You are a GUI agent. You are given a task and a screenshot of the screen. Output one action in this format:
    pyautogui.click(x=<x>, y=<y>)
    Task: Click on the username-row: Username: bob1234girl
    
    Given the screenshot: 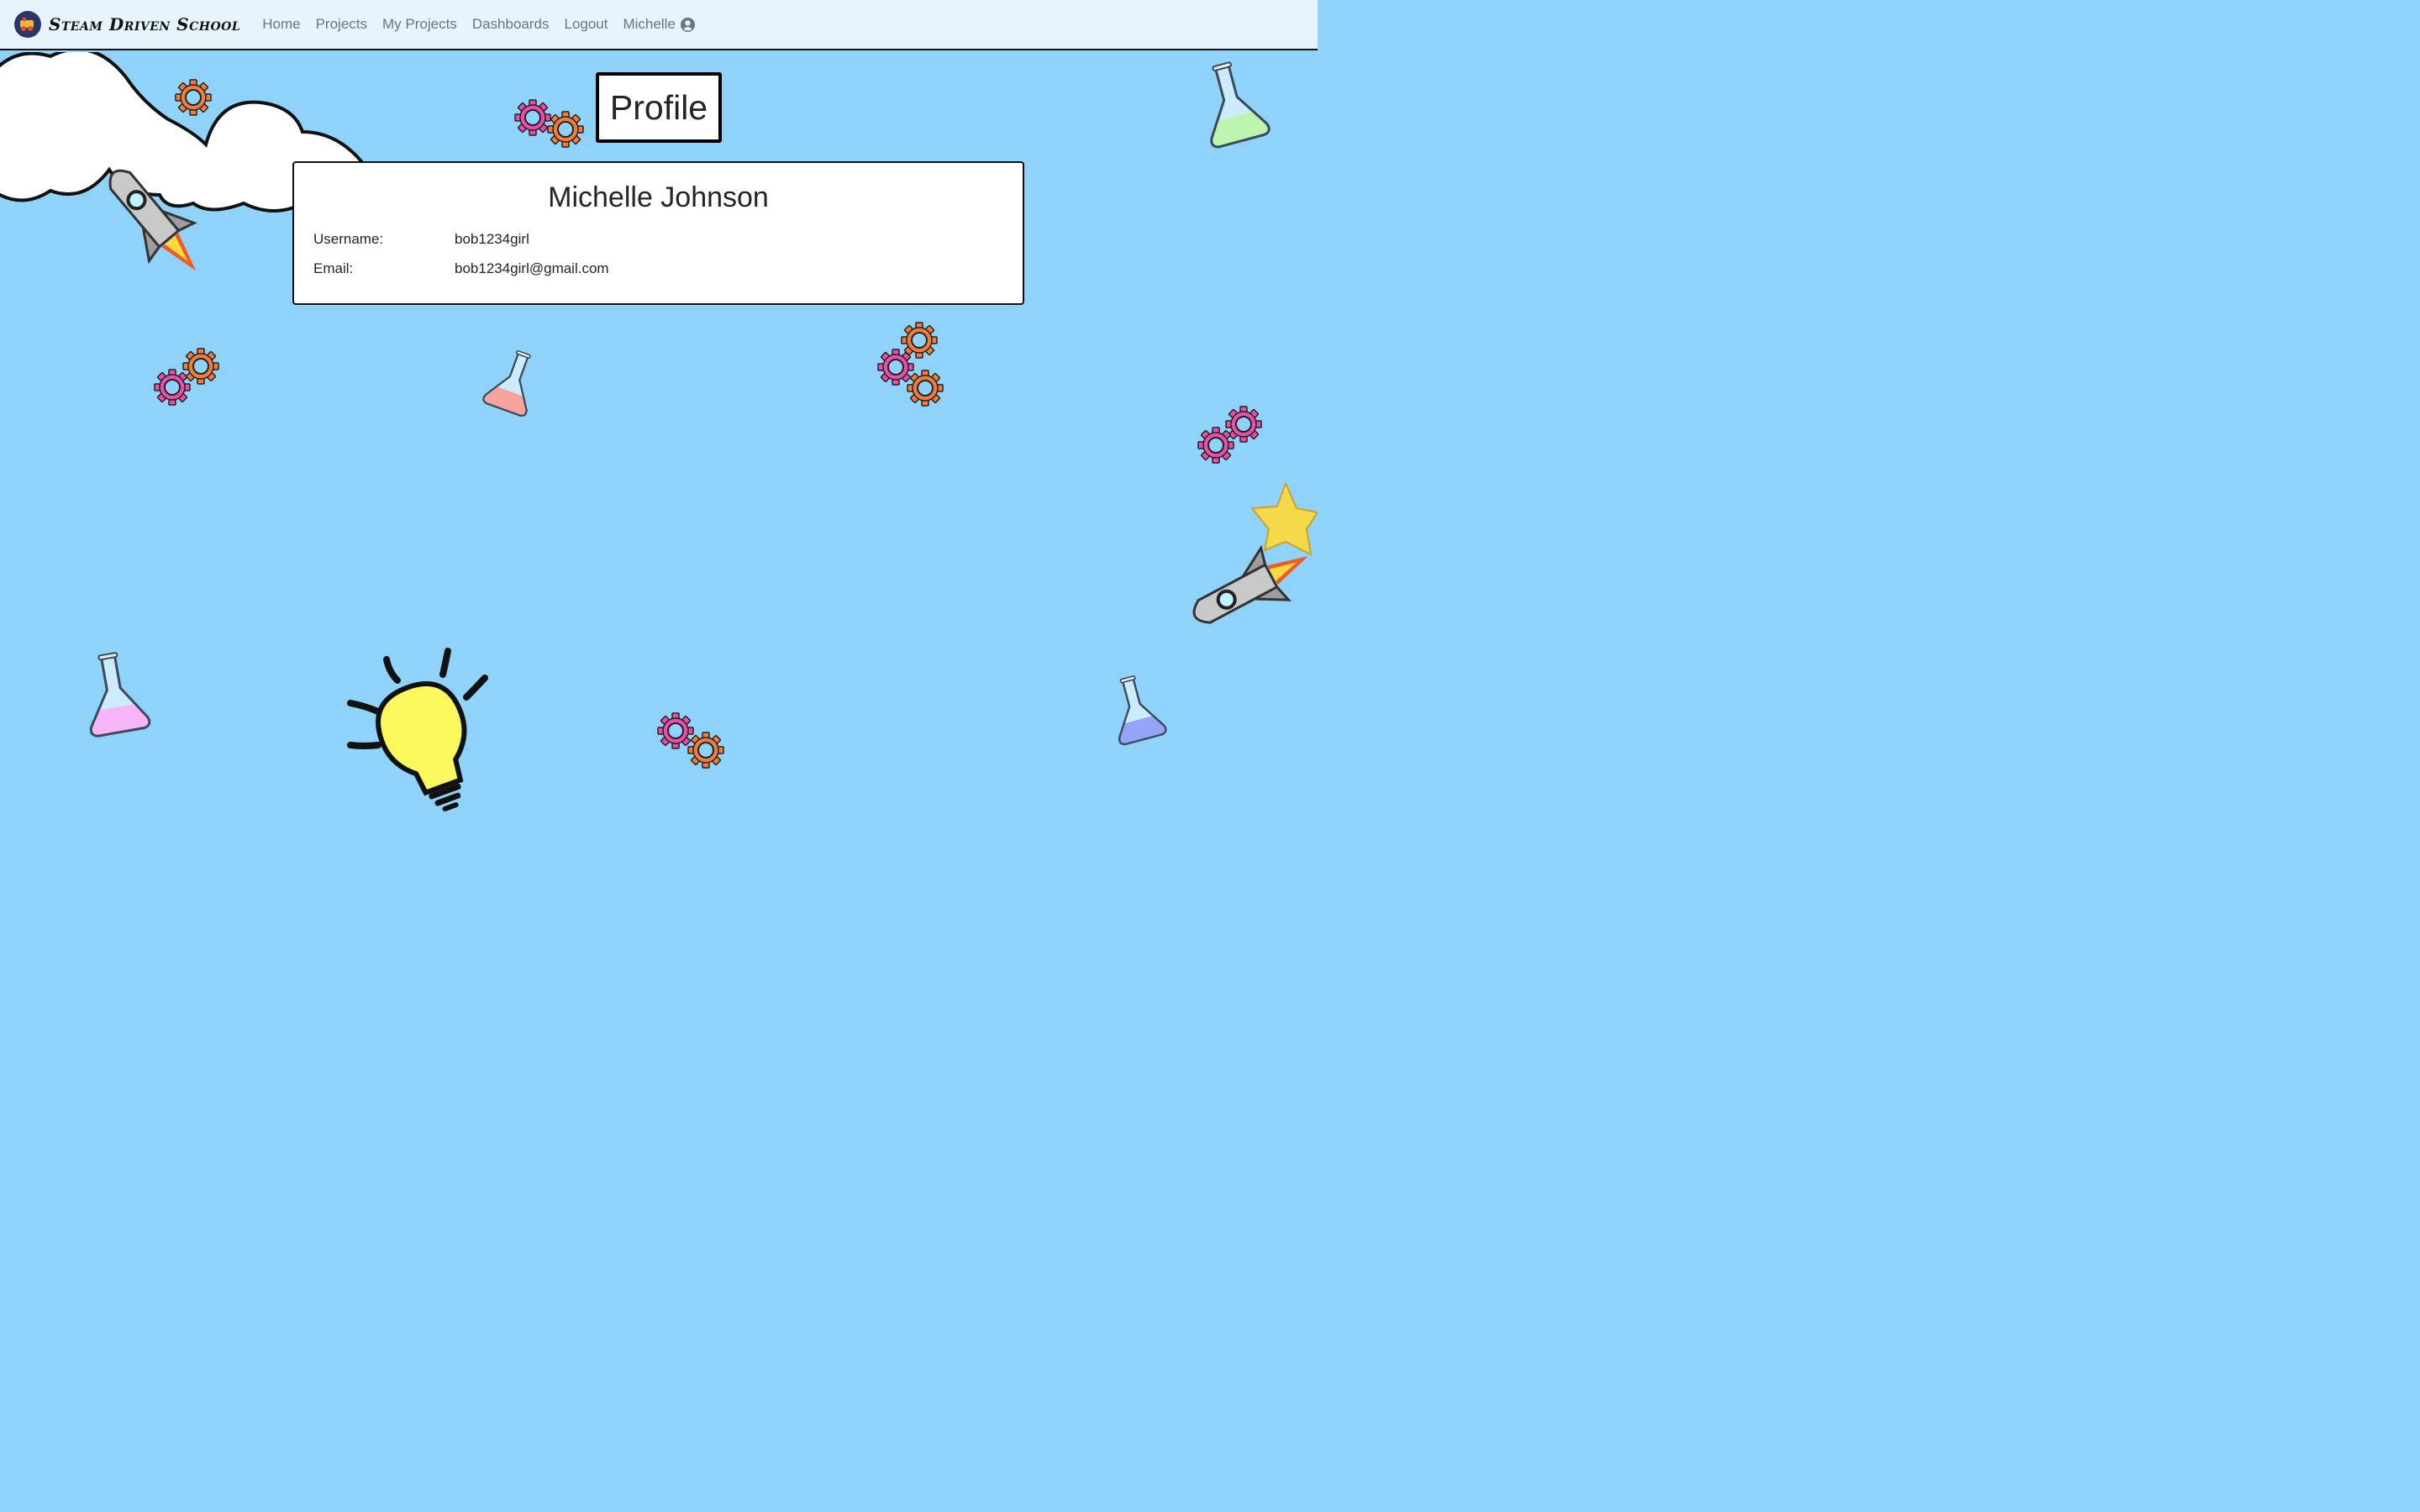 What is the action you would take?
    pyautogui.click(x=421, y=239)
    